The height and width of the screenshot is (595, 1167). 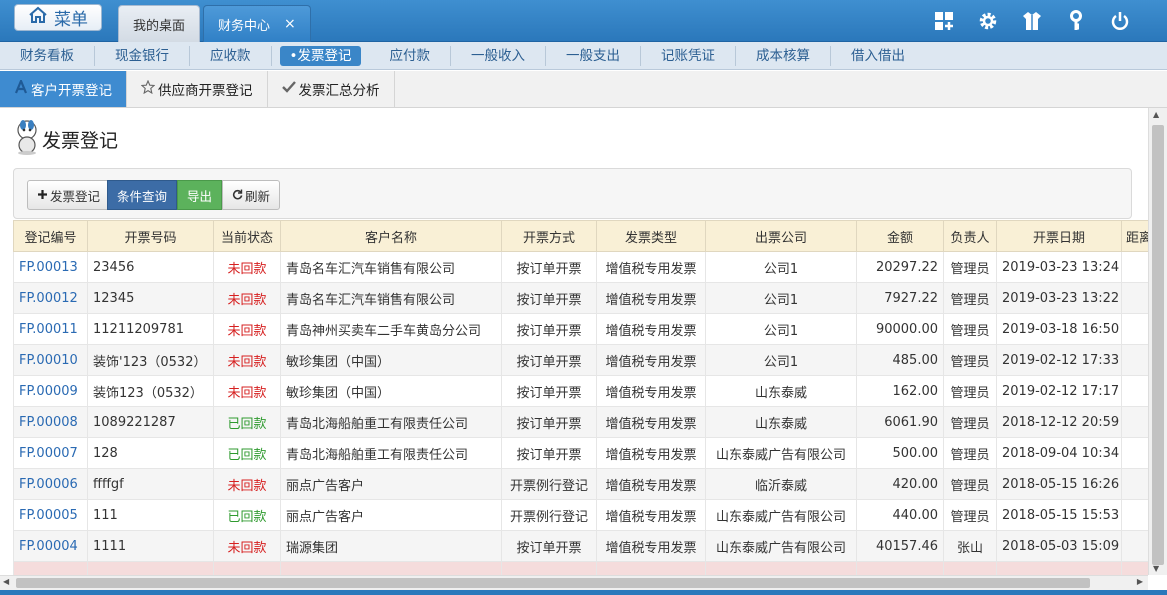 I want to click on close-icon: ×, so click(x=290, y=24).